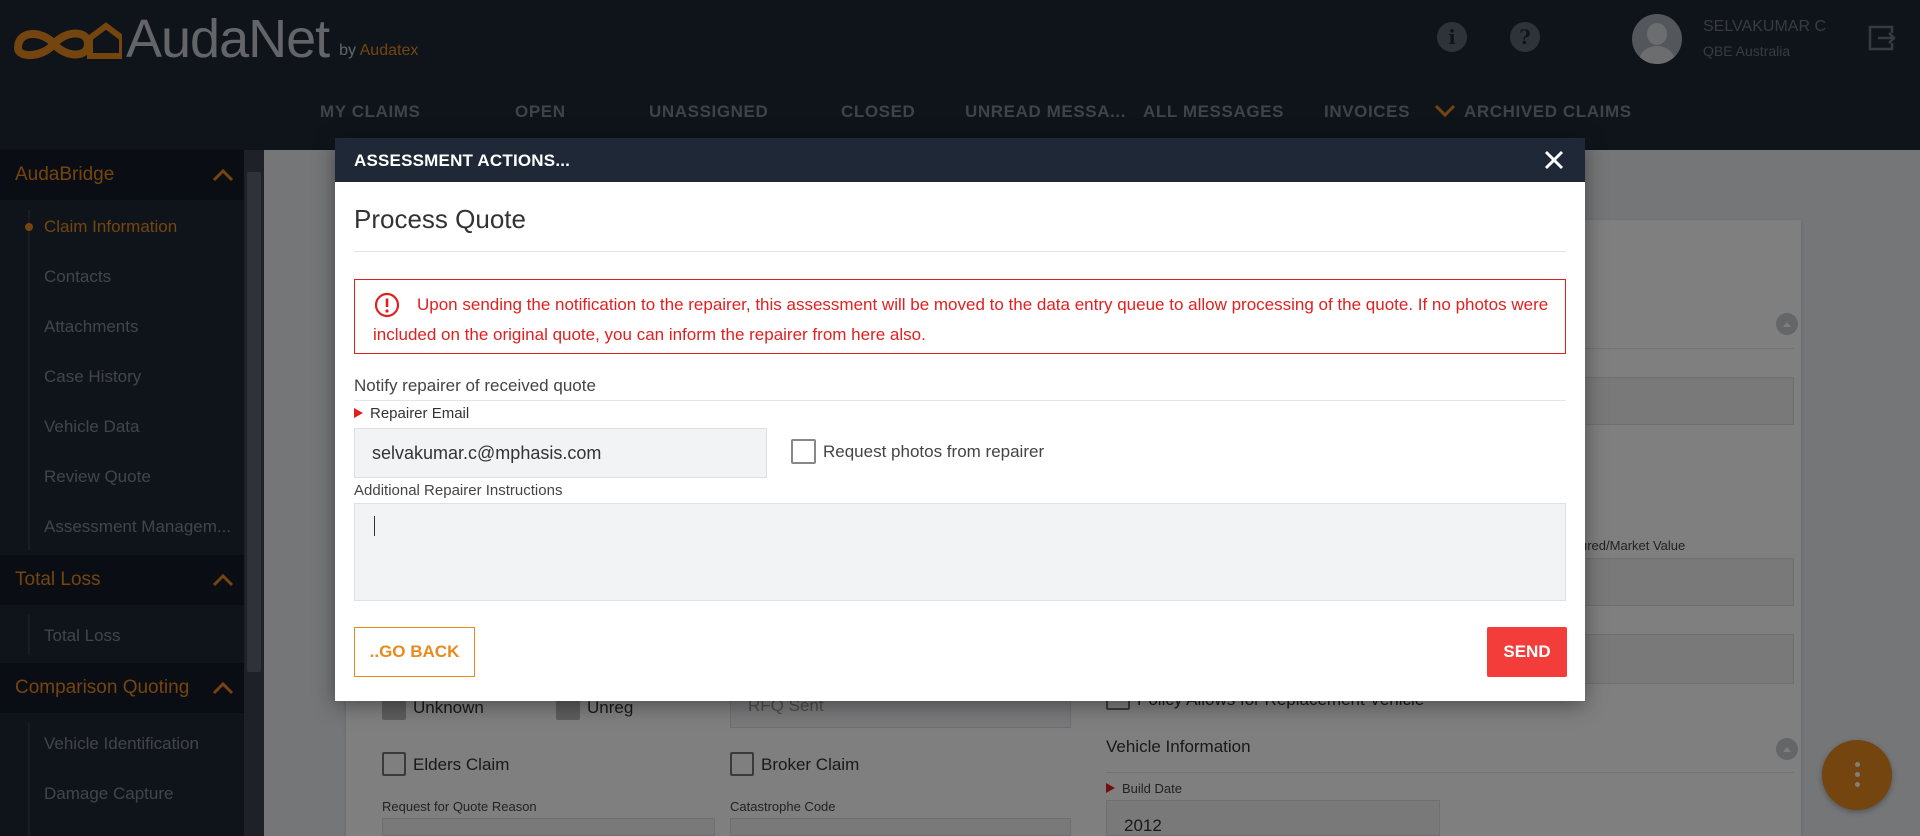 This screenshot has height=836, width=1920. What do you see at coordinates (1527, 652) in the screenshot?
I see `send-button: SEND` at bounding box center [1527, 652].